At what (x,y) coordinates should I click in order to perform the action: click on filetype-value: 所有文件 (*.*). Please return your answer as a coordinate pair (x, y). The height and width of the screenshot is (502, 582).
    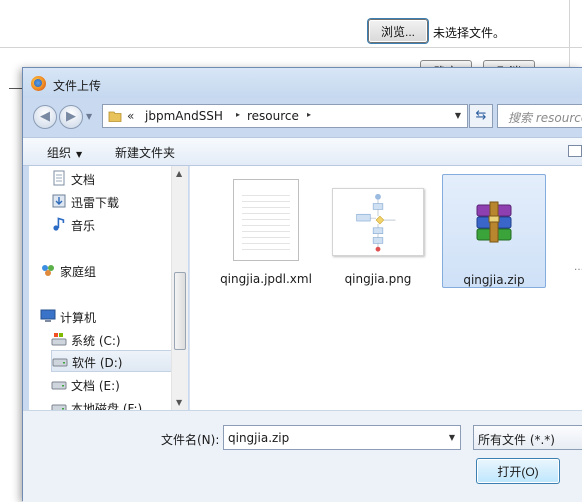
    Looking at the image, I should click on (516, 440).